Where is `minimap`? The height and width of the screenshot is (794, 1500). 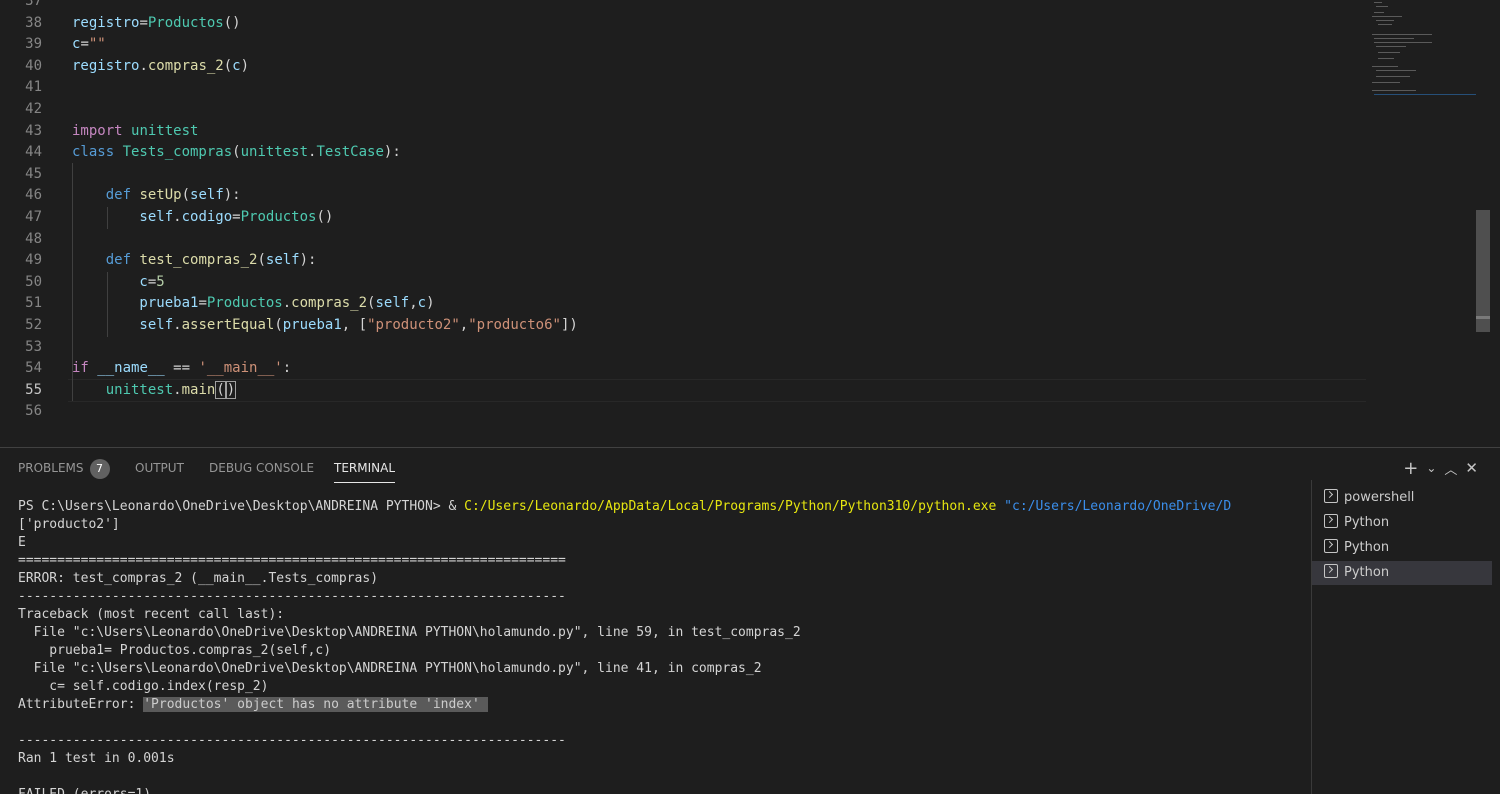
minimap is located at coordinates (1424, 55).